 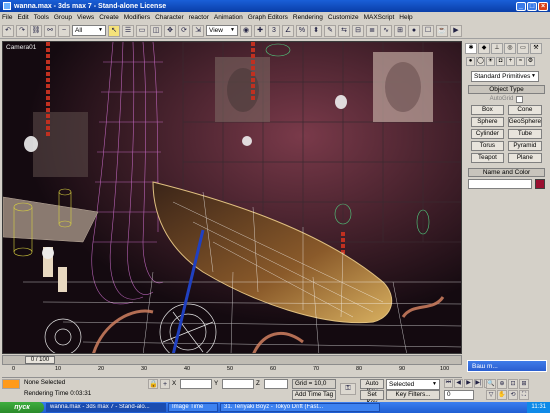 What do you see at coordinates (456, 30) in the screenshot?
I see `render-last-icon: ▶` at bounding box center [456, 30].